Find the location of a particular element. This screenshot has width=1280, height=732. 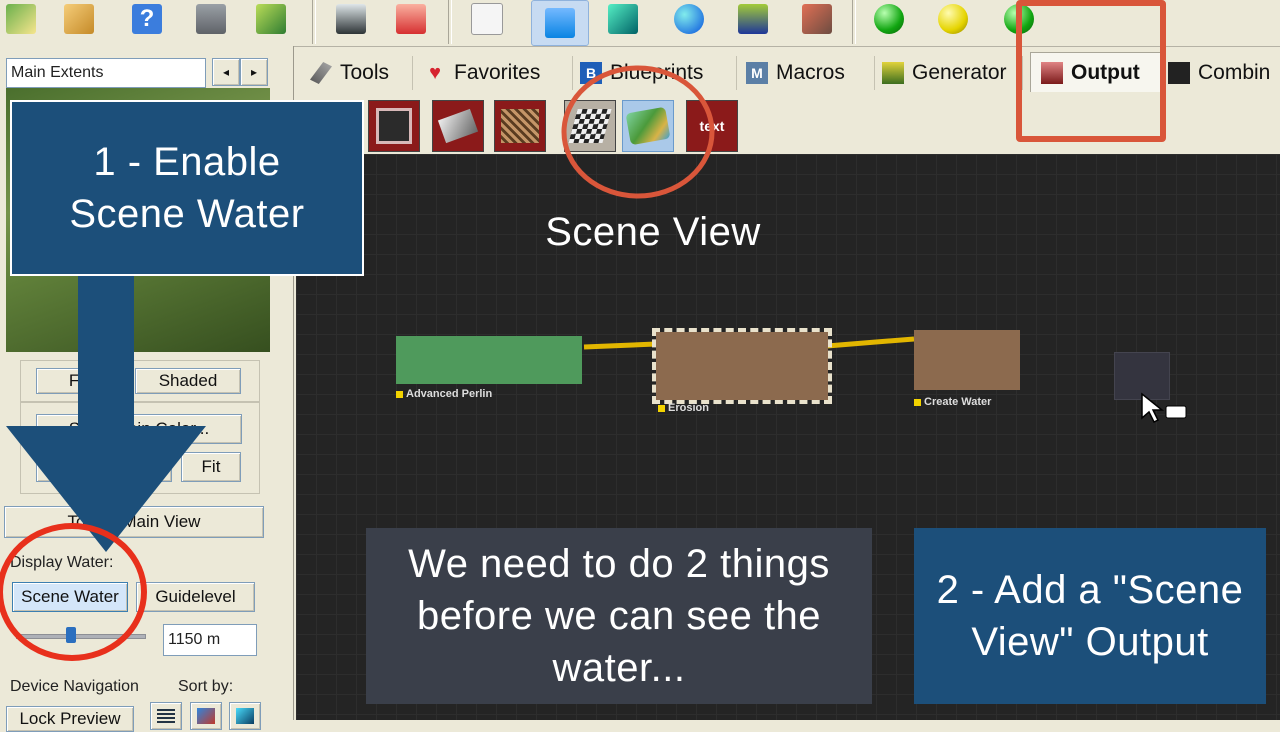

node-create-water-label: Create Water is located at coordinates (952, 402).